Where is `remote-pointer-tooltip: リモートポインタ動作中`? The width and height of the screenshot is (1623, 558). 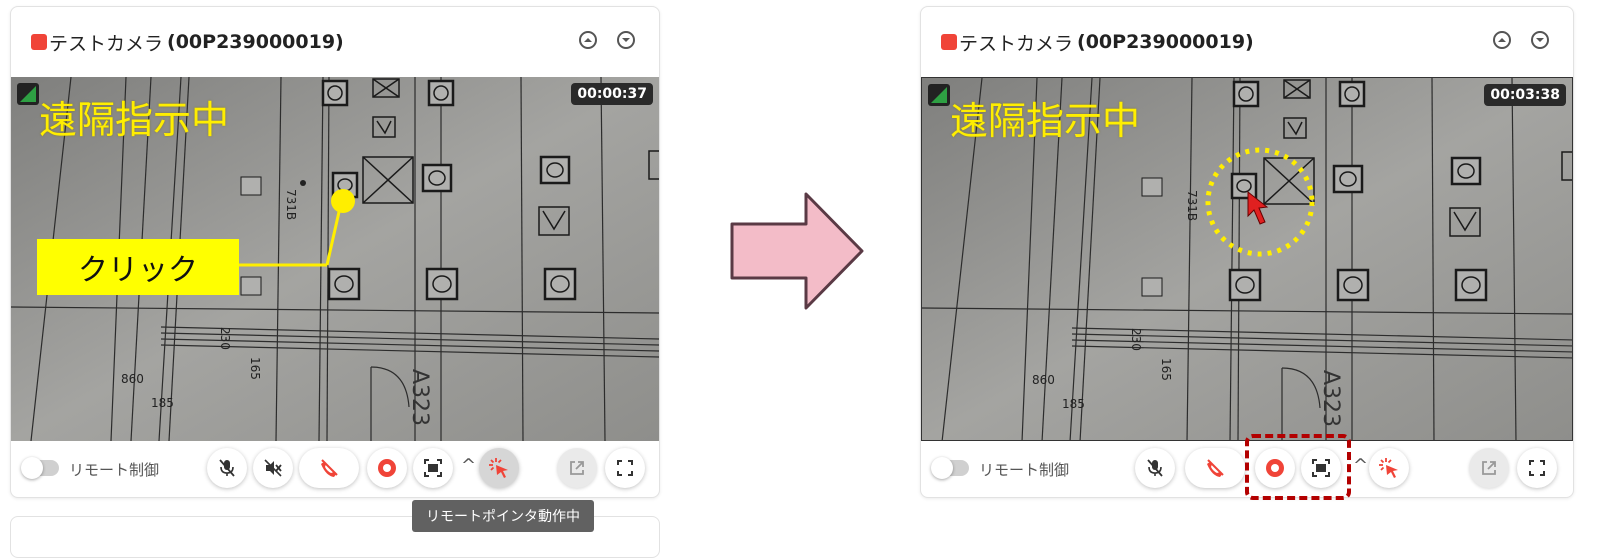 remote-pointer-tooltip: リモートポインタ動作中 is located at coordinates (503, 516).